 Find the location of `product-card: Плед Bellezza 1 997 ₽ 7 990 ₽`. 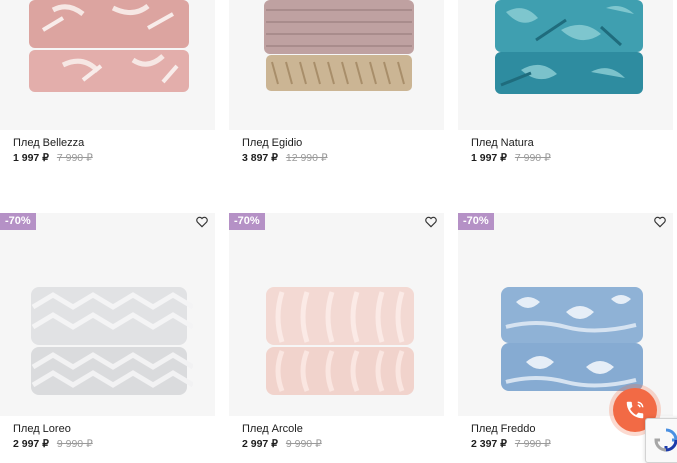

product-card: Плед Bellezza 1 997 ₽ 7 990 ₽ is located at coordinates (107, 87).